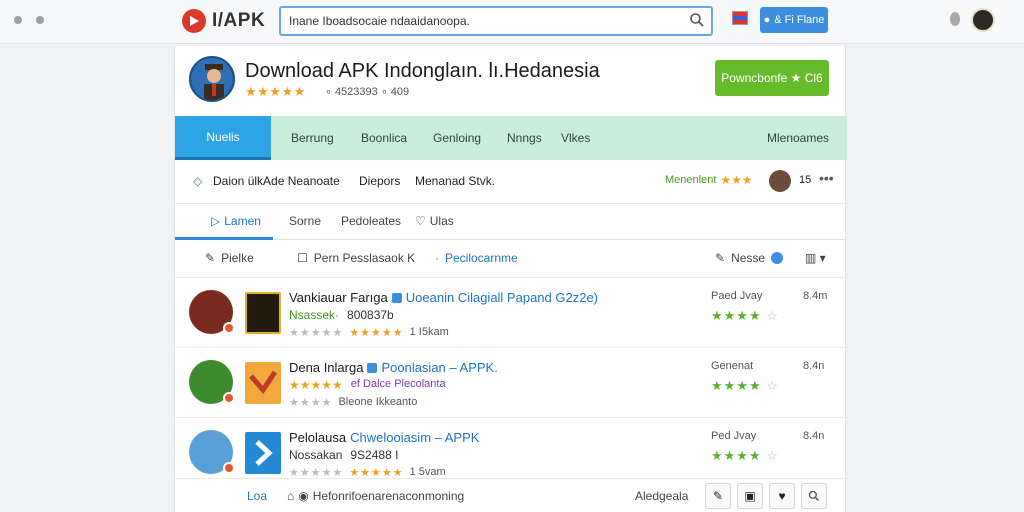 The width and height of the screenshot is (1024, 512). What do you see at coordinates (257, 496) in the screenshot?
I see `footer-link: Loa` at bounding box center [257, 496].